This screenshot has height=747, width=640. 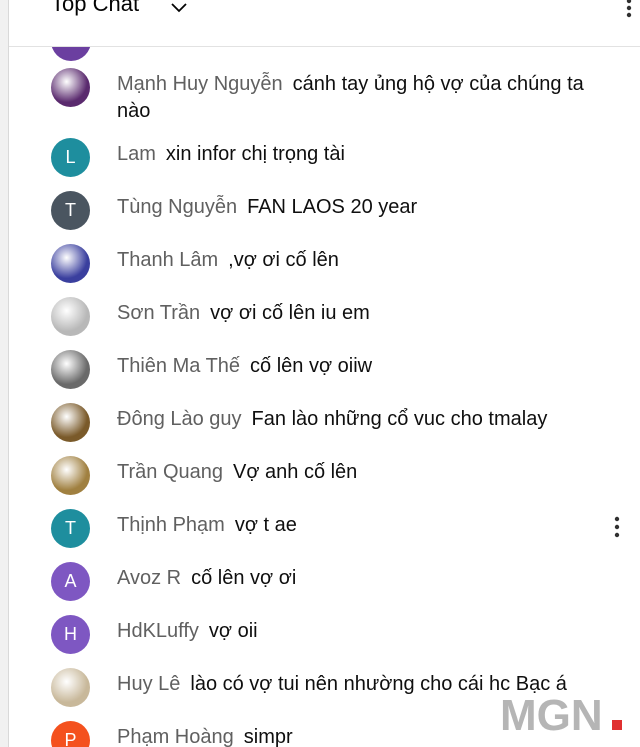 I want to click on message-body: Tùng Nguyễn FAN LAOS 20 year, so click(x=362, y=207).